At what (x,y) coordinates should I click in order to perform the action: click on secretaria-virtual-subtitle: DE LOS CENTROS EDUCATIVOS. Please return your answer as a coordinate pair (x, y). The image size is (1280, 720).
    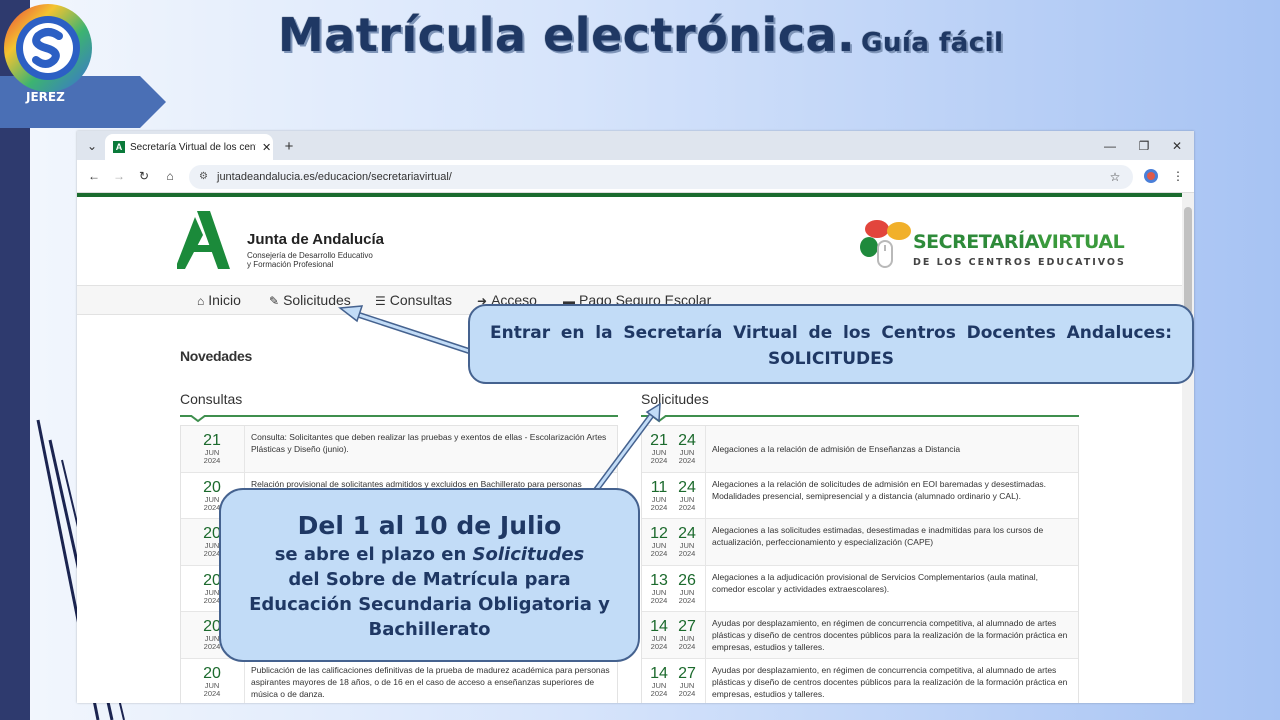
    Looking at the image, I should click on (1019, 262).